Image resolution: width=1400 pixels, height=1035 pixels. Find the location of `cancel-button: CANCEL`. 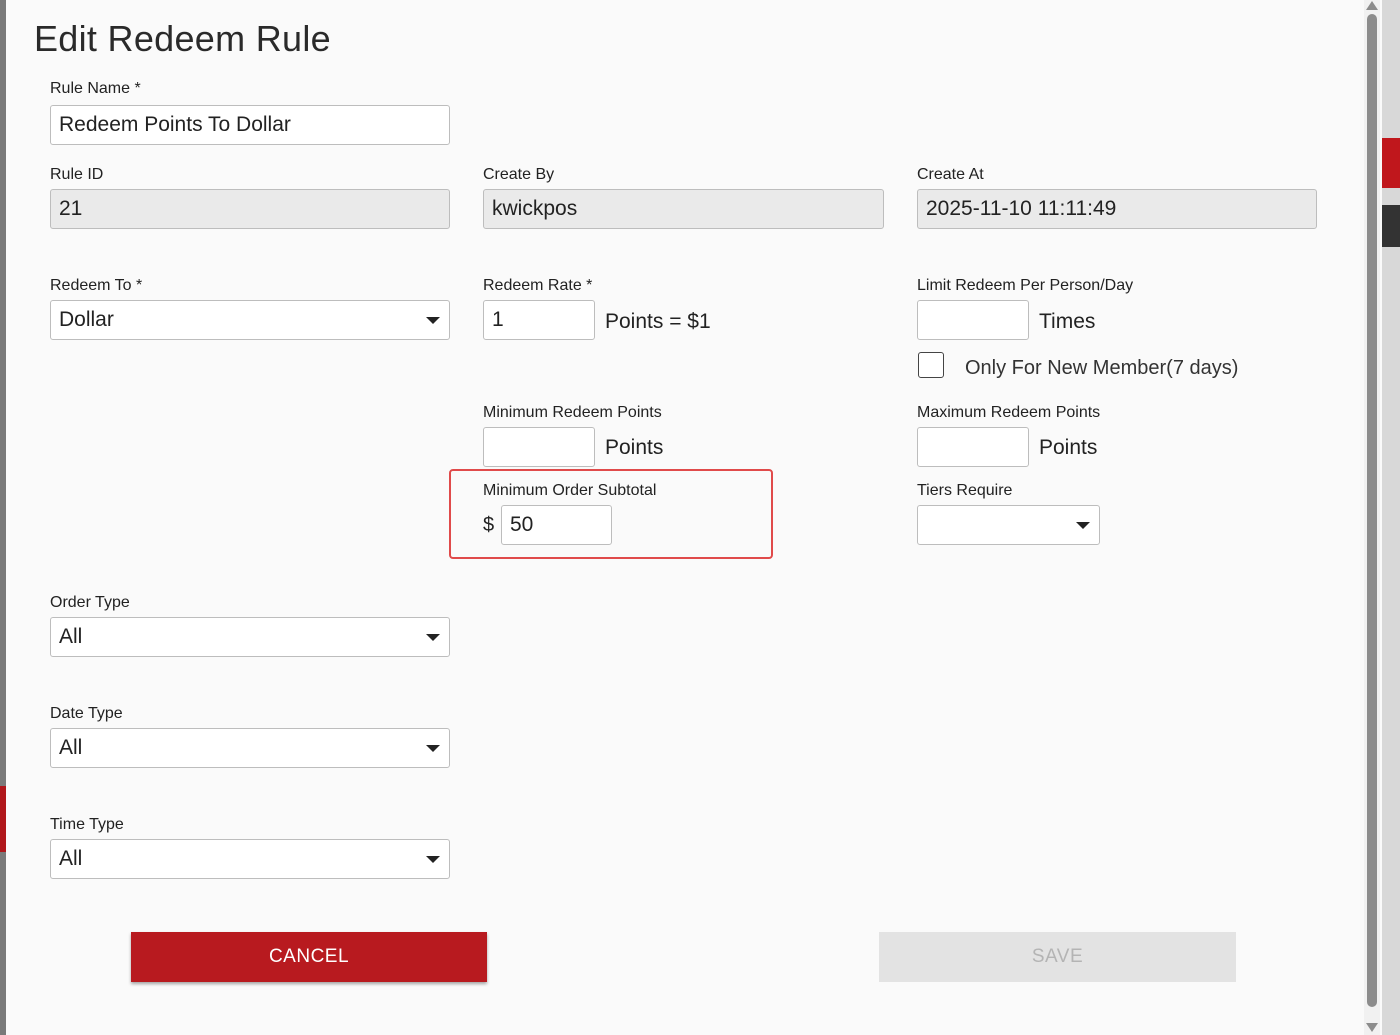

cancel-button: CANCEL is located at coordinates (309, 957).